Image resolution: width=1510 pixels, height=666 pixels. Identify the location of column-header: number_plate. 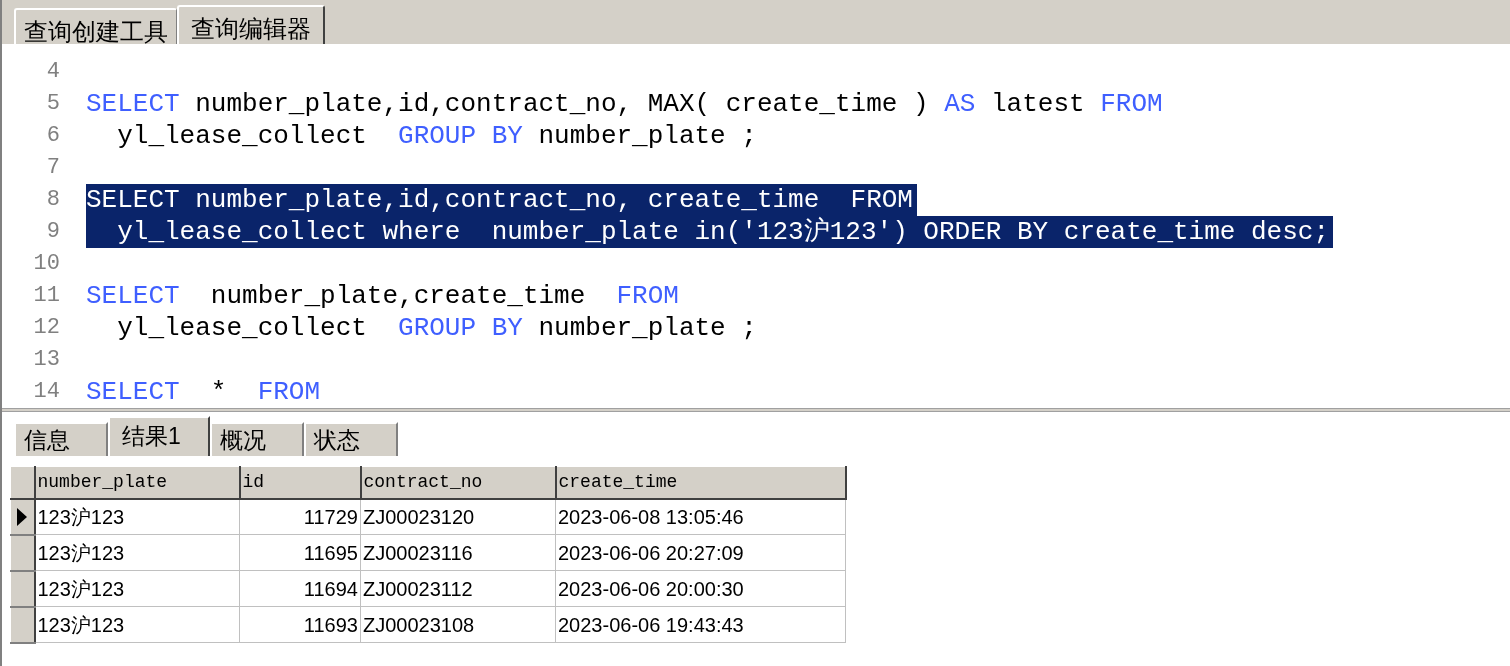
(137, 482).